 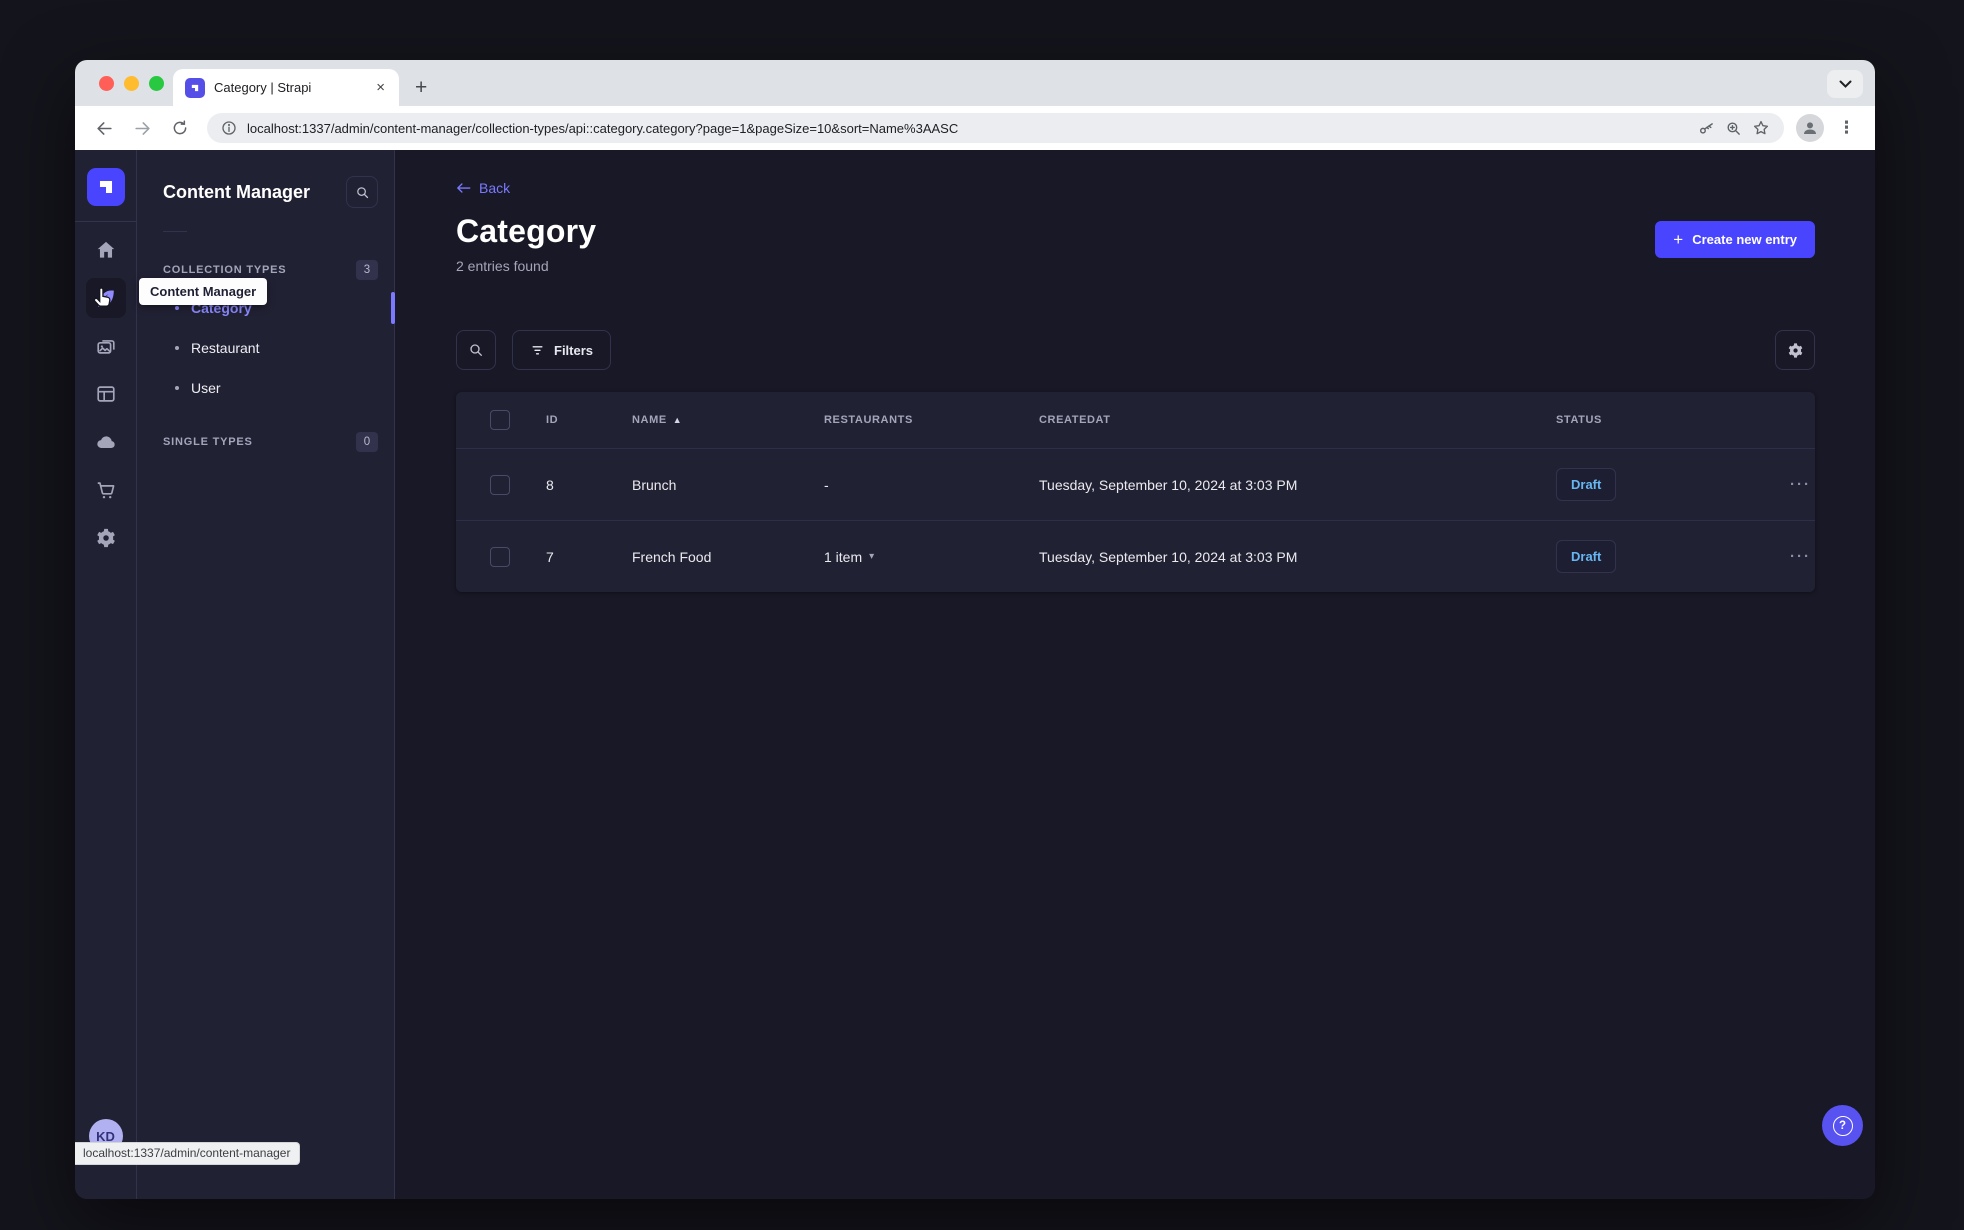 What do you see at coordinates (1761, 128) in the screenshot?
I see `bookmark-star-icon` at bounding box center [1761, 128].